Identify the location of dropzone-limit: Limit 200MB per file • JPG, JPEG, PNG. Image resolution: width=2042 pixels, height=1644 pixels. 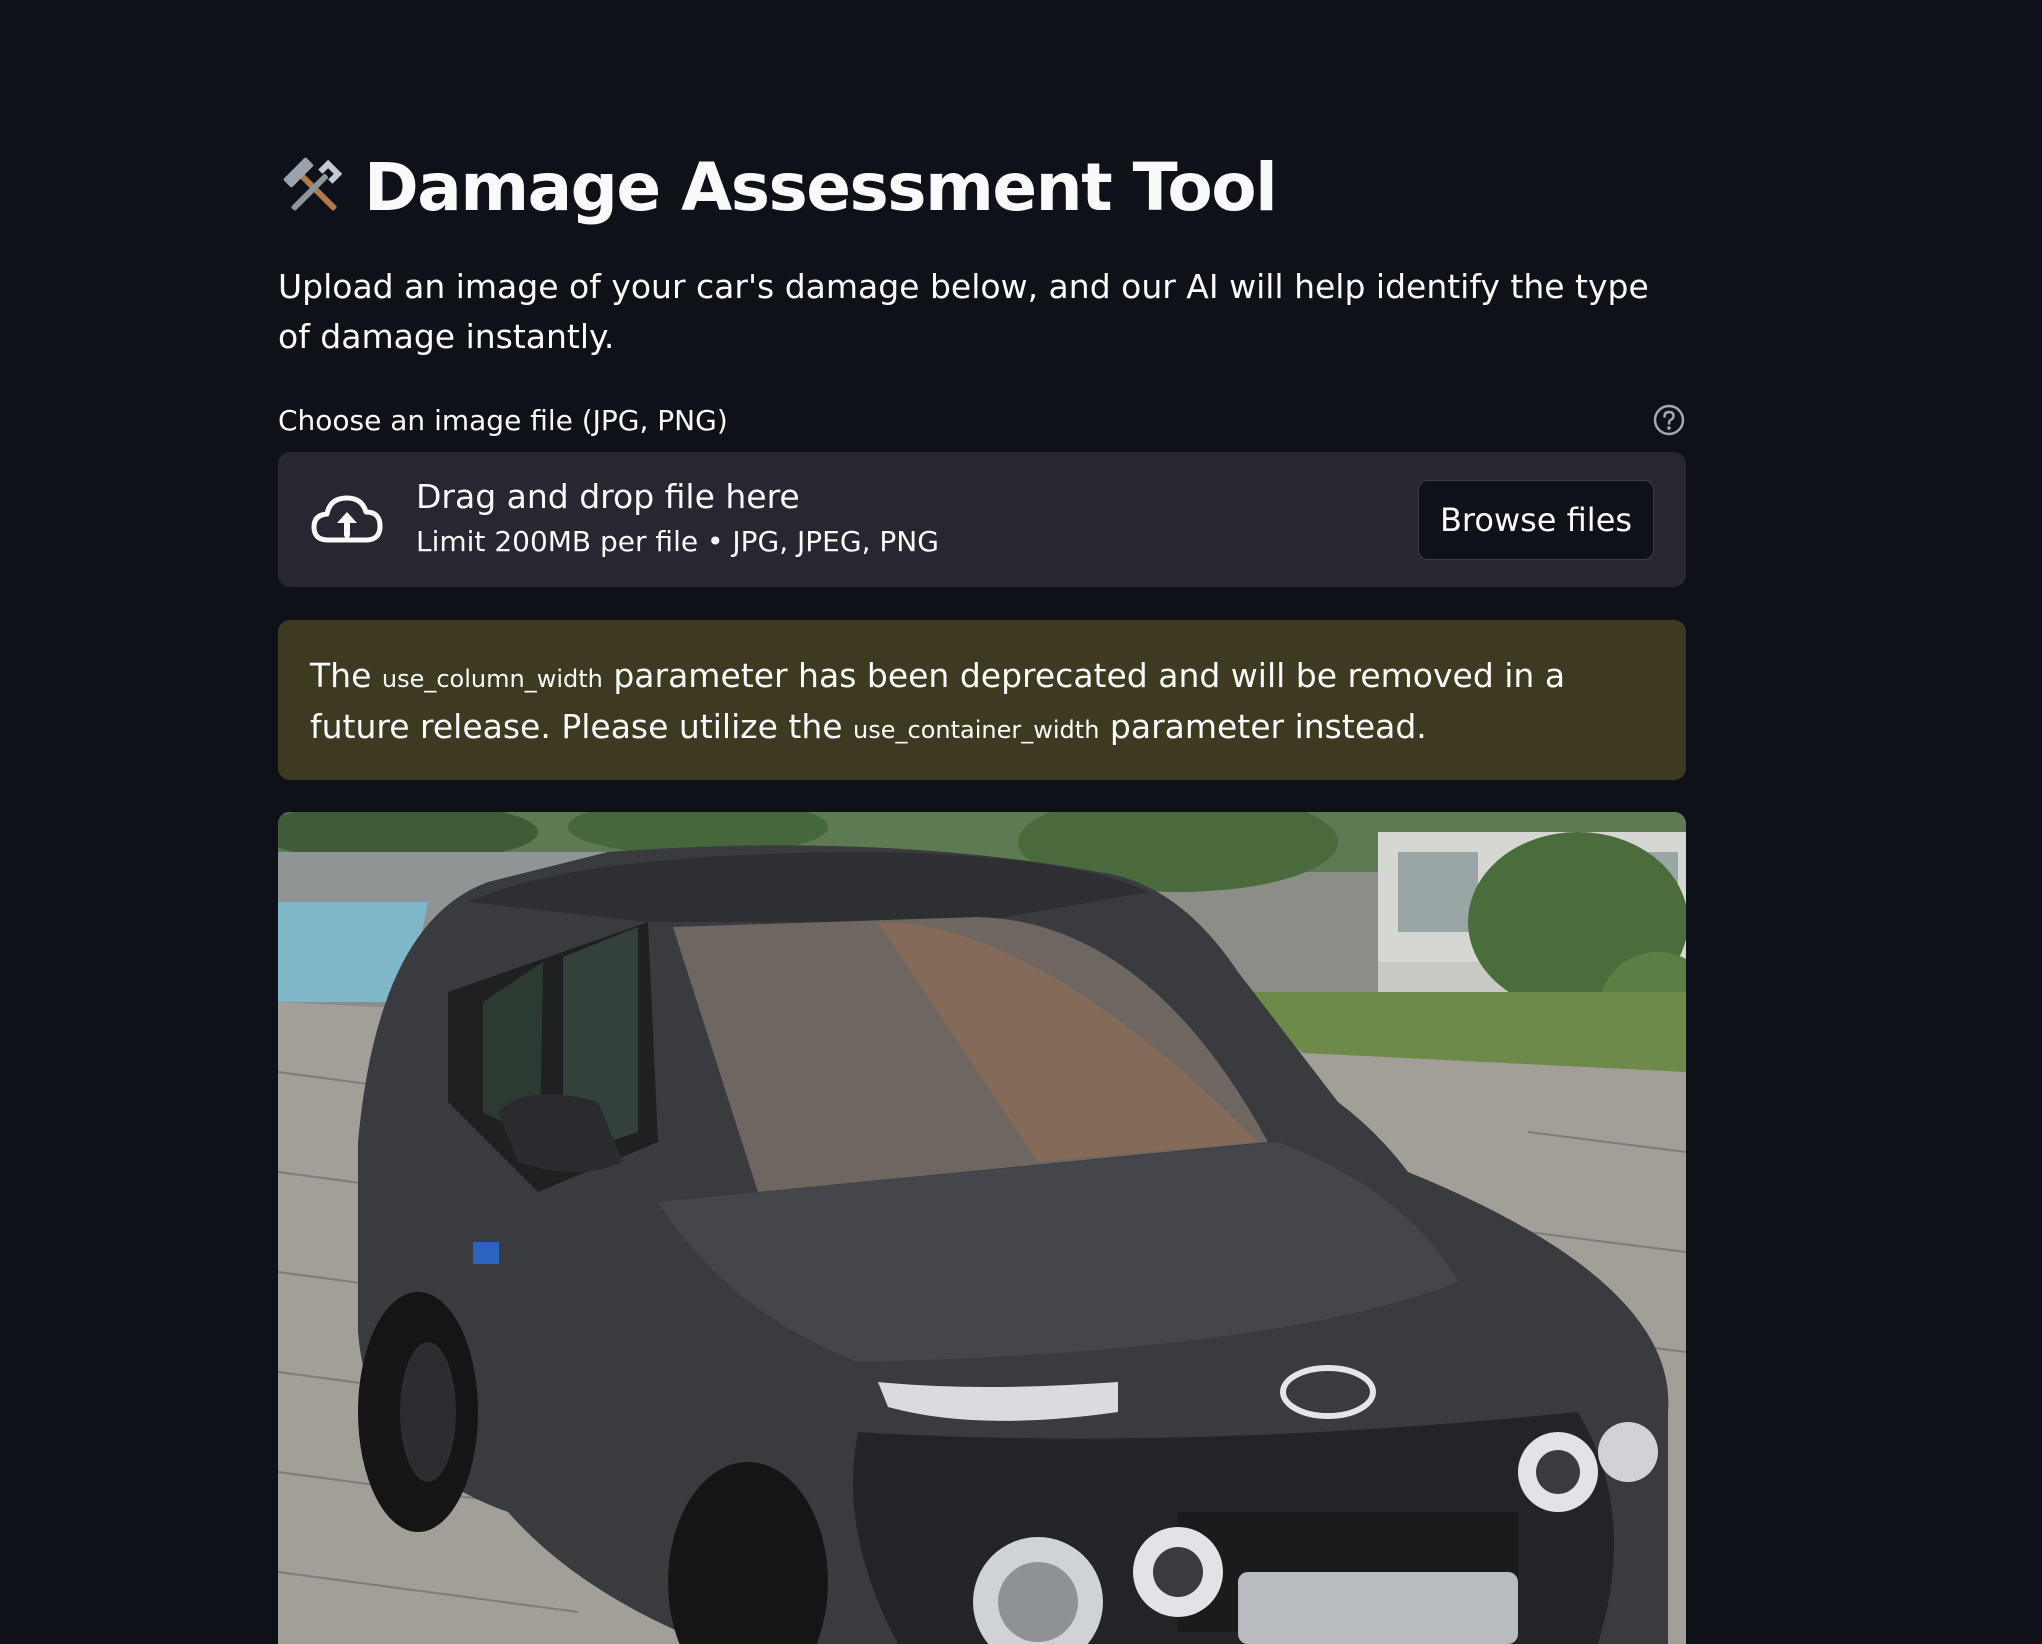
(677, 541).